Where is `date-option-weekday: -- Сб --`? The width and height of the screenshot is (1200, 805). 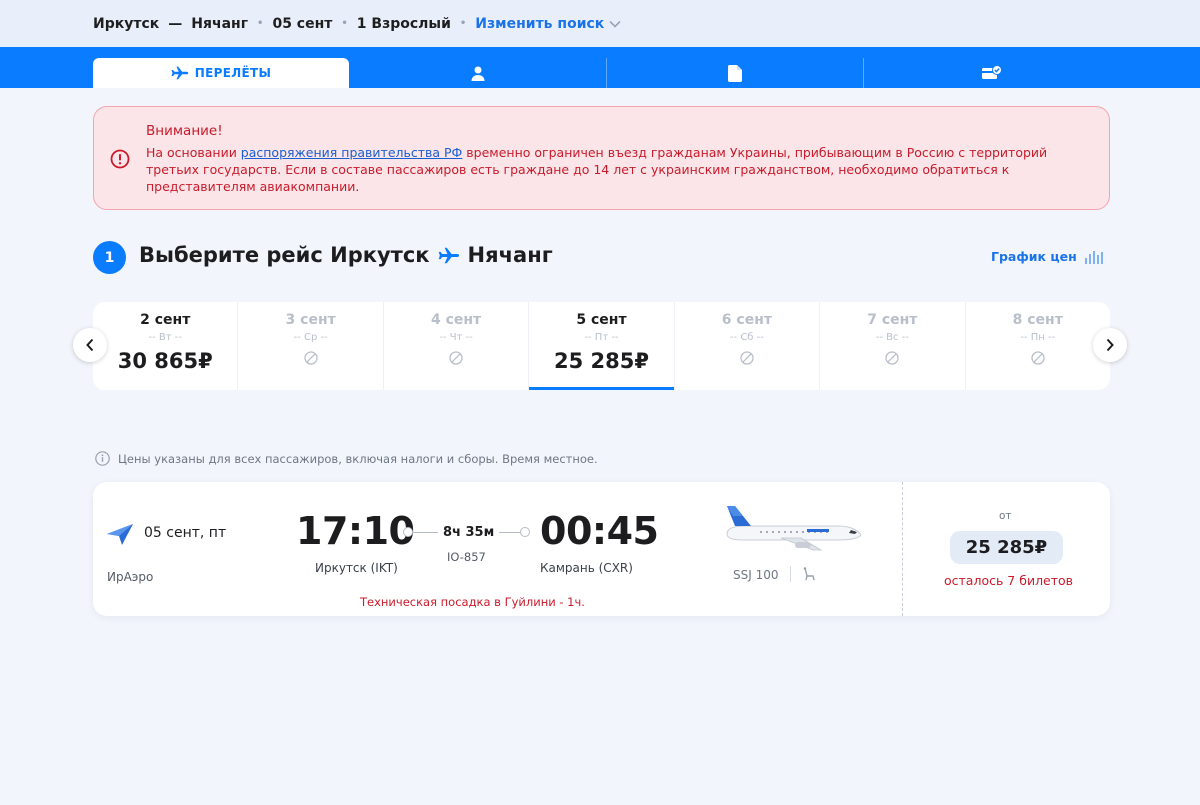
date-option-weekday: -- Сб -- is located at coordinates (746, 337).